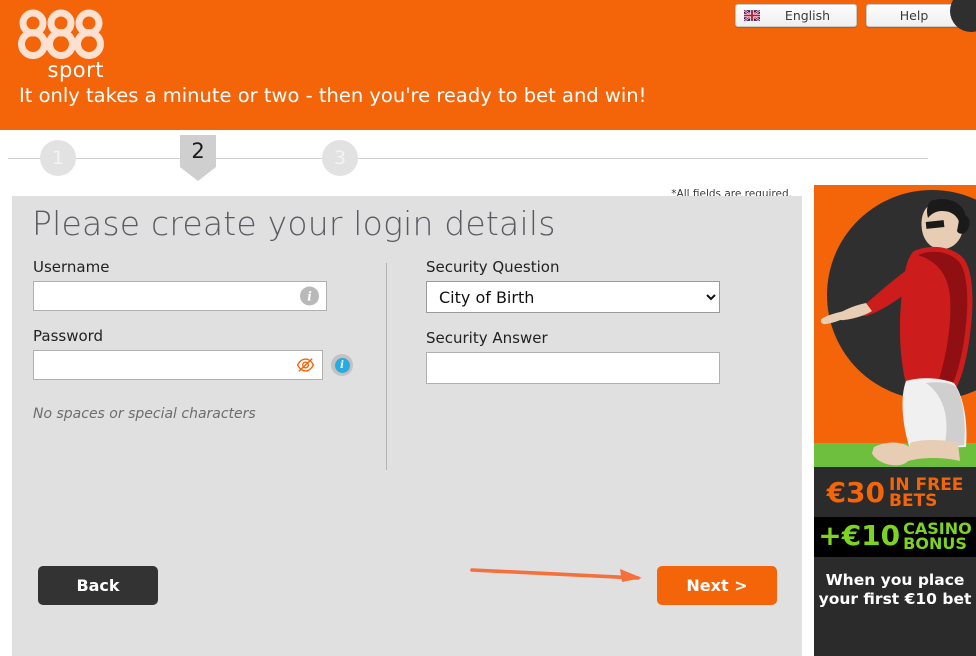 The image size is (976, 656). I want to click on eye-slash-icon, so click(305, 365).